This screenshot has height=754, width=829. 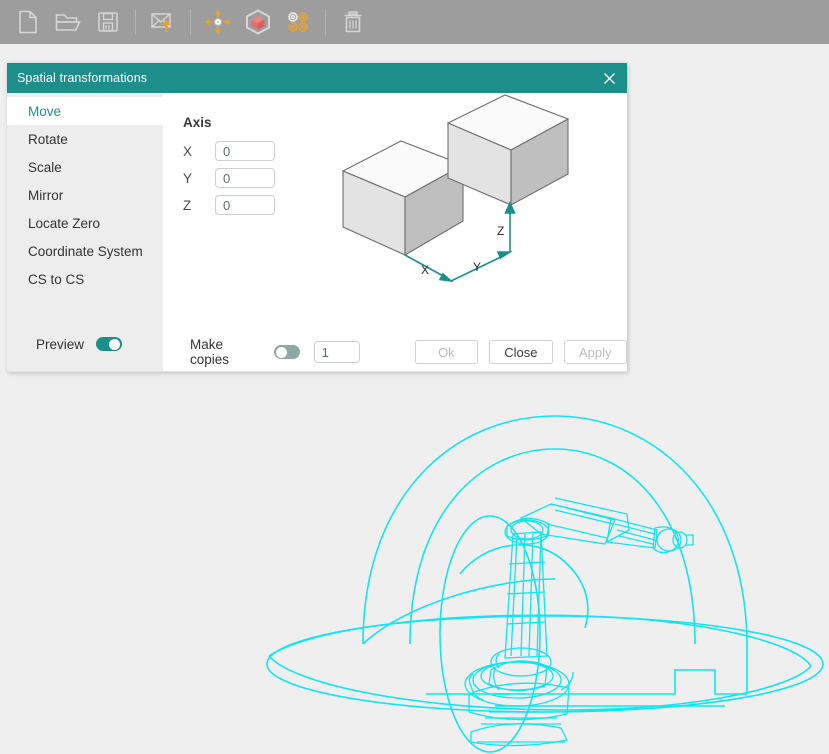 I want to click on open-folder-icon, so click(x=68, y=22).